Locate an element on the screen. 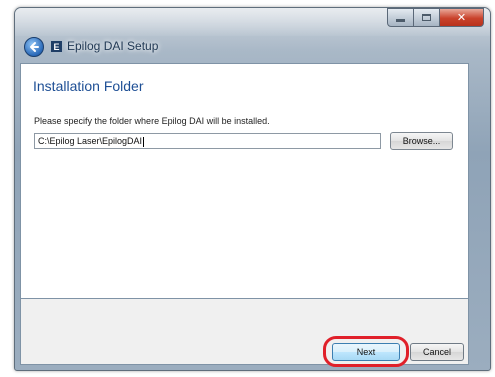 This screenshot has height=377, width=495. caption-buttons: ✕ is located at coordinates (435, 17).